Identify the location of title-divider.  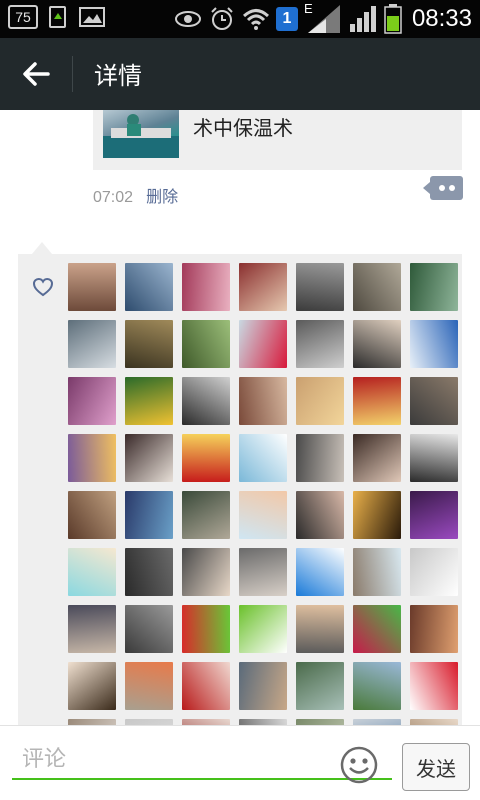
(72, 74).